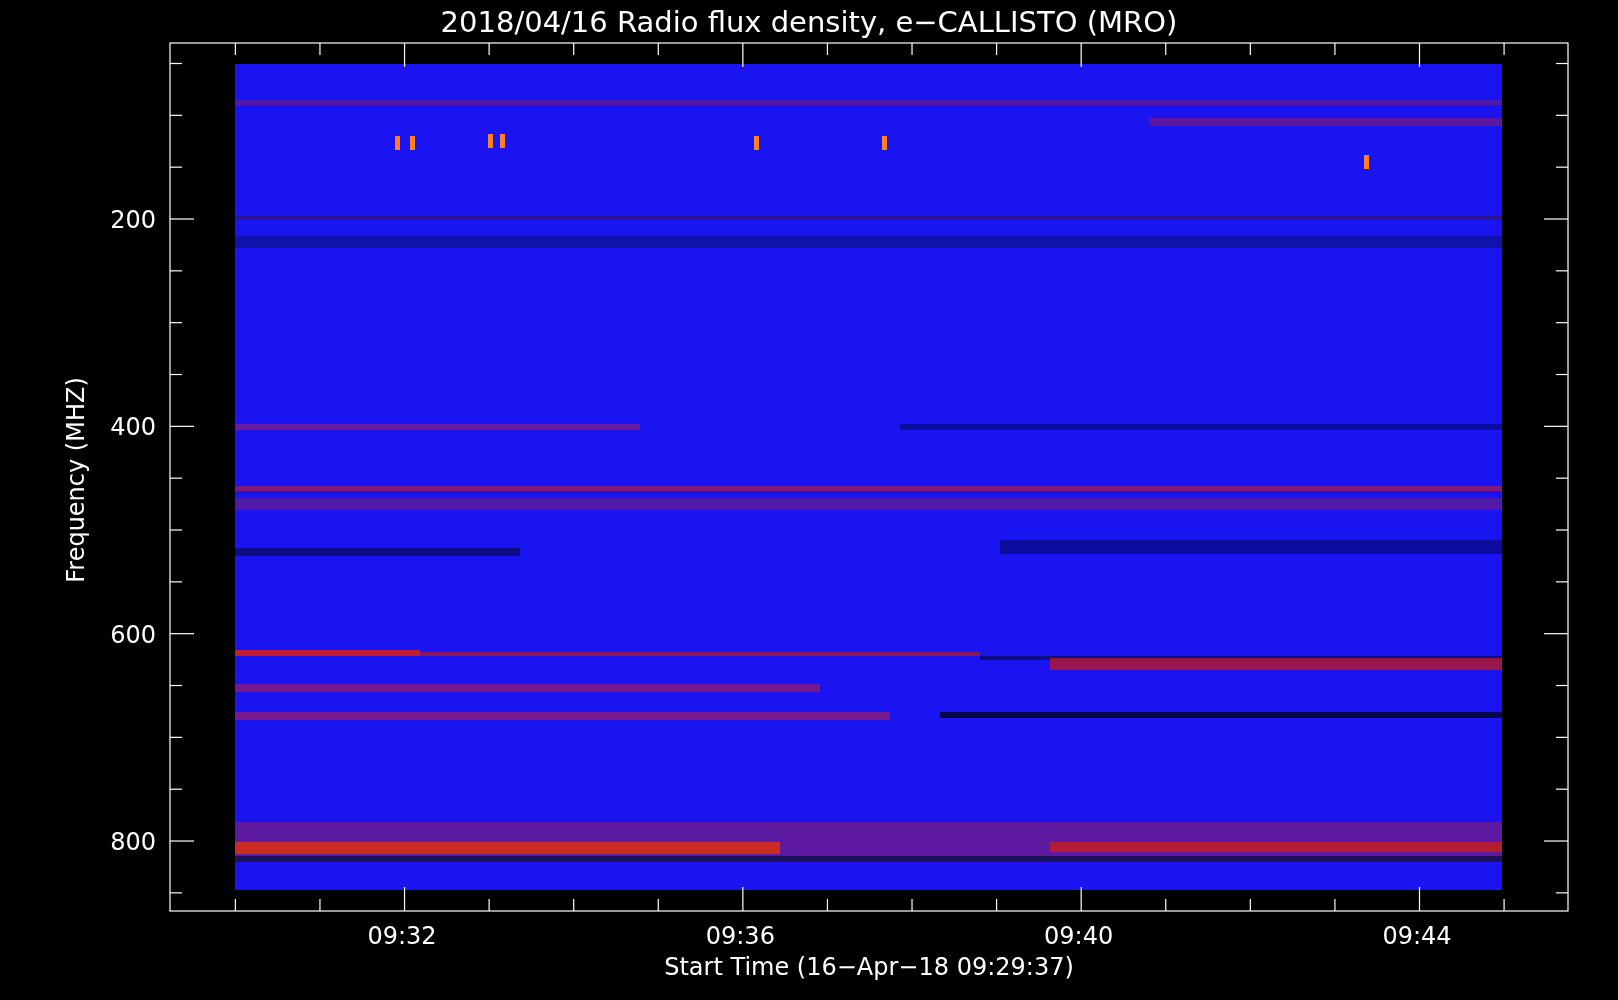 The width and height of the screenshot is (1618, 1000). What do you see at coordinates (133, 634) in the screenshot?
I see `y-tick-label: 600` at bounding box center [133, 634].